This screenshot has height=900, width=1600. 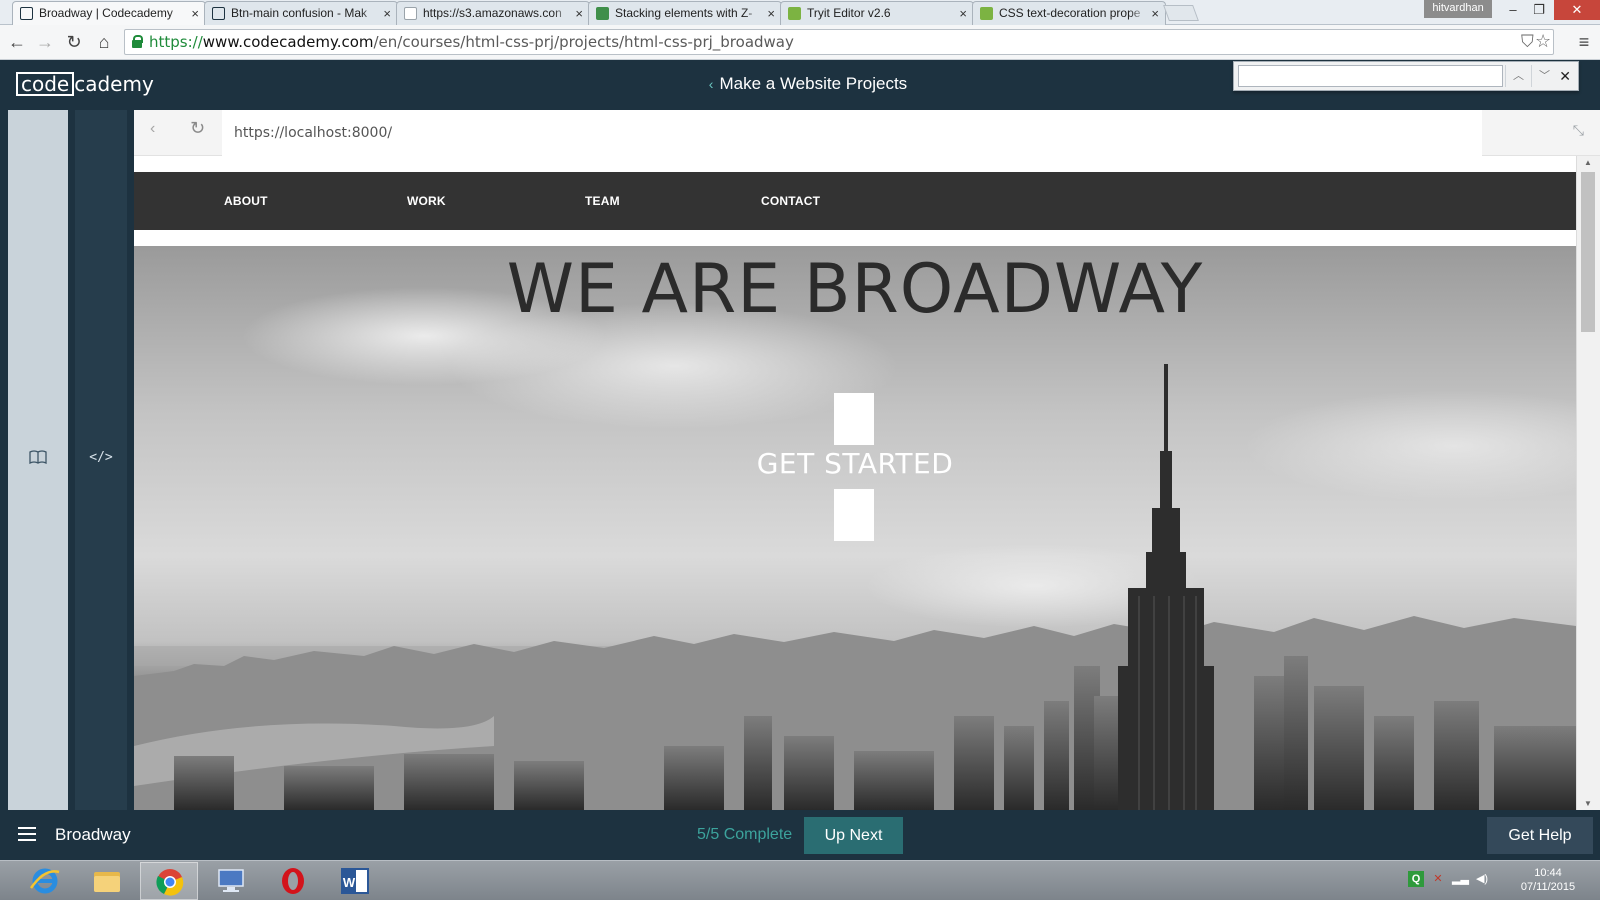 What do you see at coordinates (1416, 879) in the screenshot?
I see `quick-heal-icon: Q` at bounding box center [1416, 879].